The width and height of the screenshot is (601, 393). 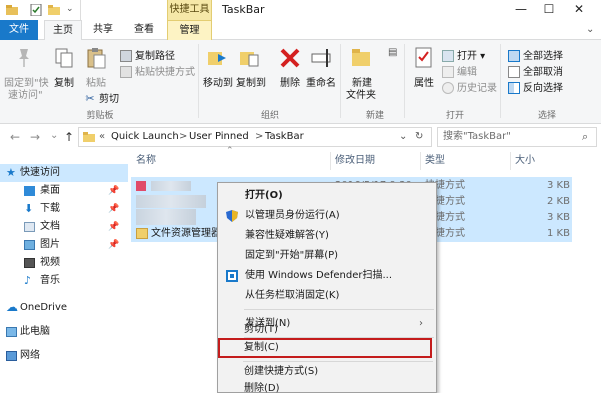 What do you see at coordinates (219, 137) in the screenshot?
I see `breadcrumb-user-pinned: User Pinned` at bounding box center [219, 137].